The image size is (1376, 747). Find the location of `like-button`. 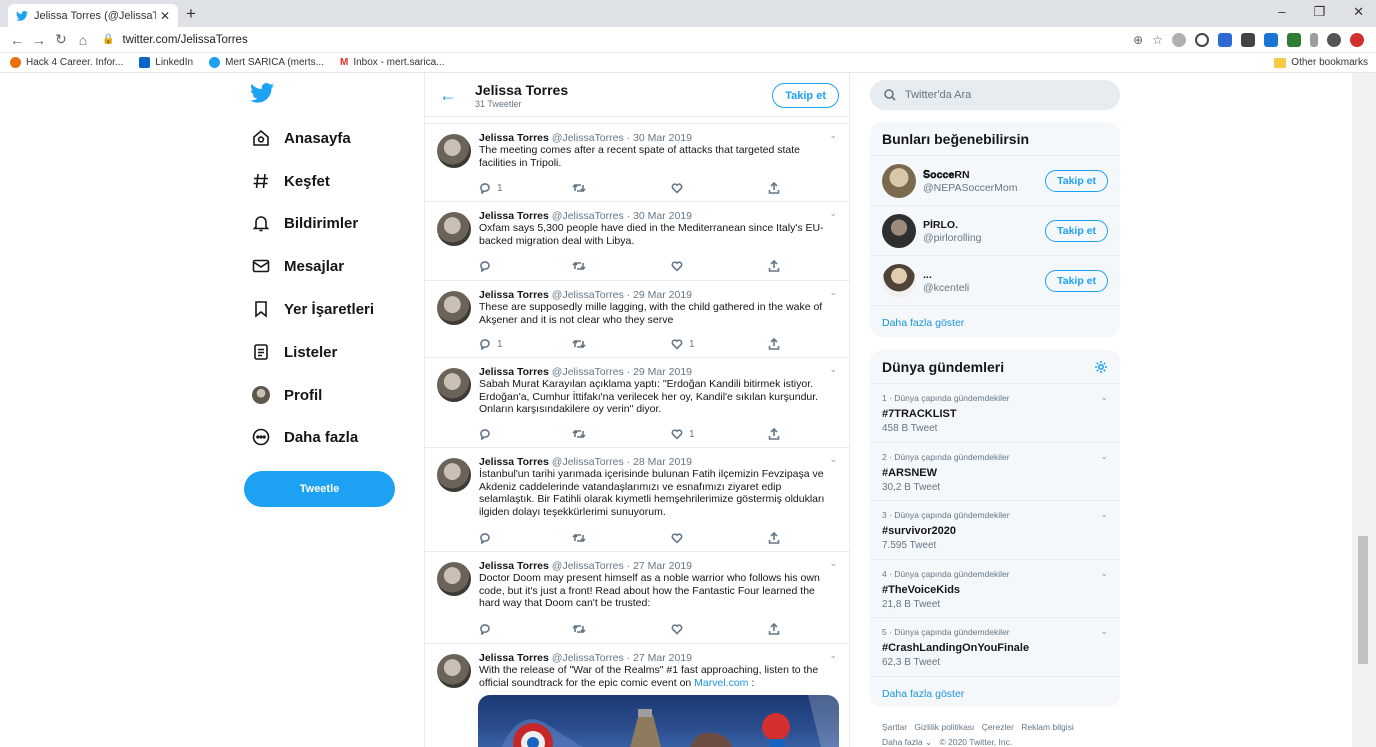

like-button is located at coordinates (680, 629).